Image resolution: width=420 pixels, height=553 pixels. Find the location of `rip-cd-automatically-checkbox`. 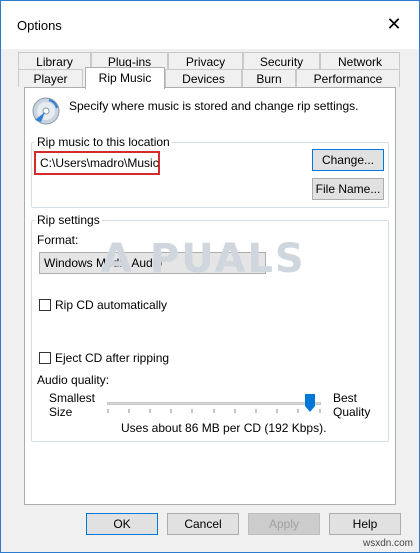

rip-cd-automatically-checkbox is located at coordinates (45, 305).